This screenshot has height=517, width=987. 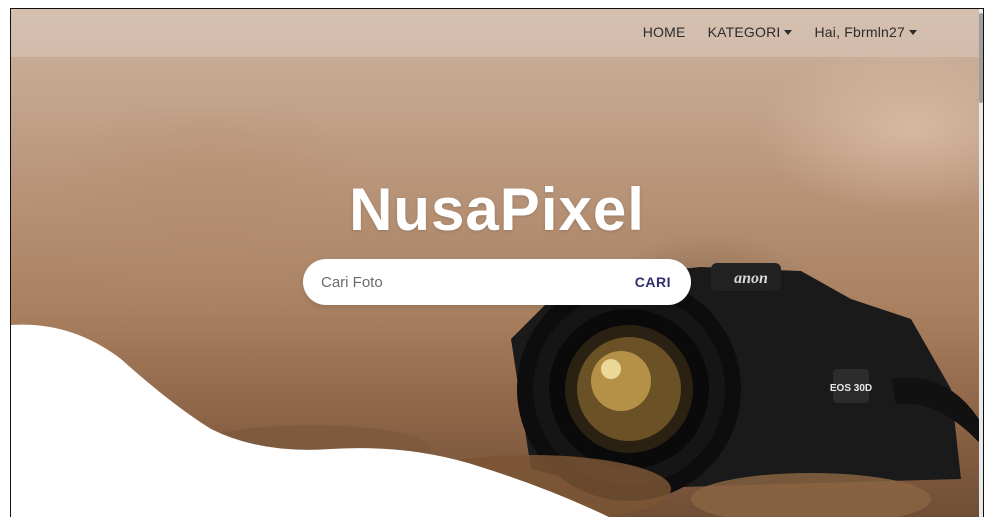 I want to click on brand-title: NusaPixel, so click(x=497, y=209).